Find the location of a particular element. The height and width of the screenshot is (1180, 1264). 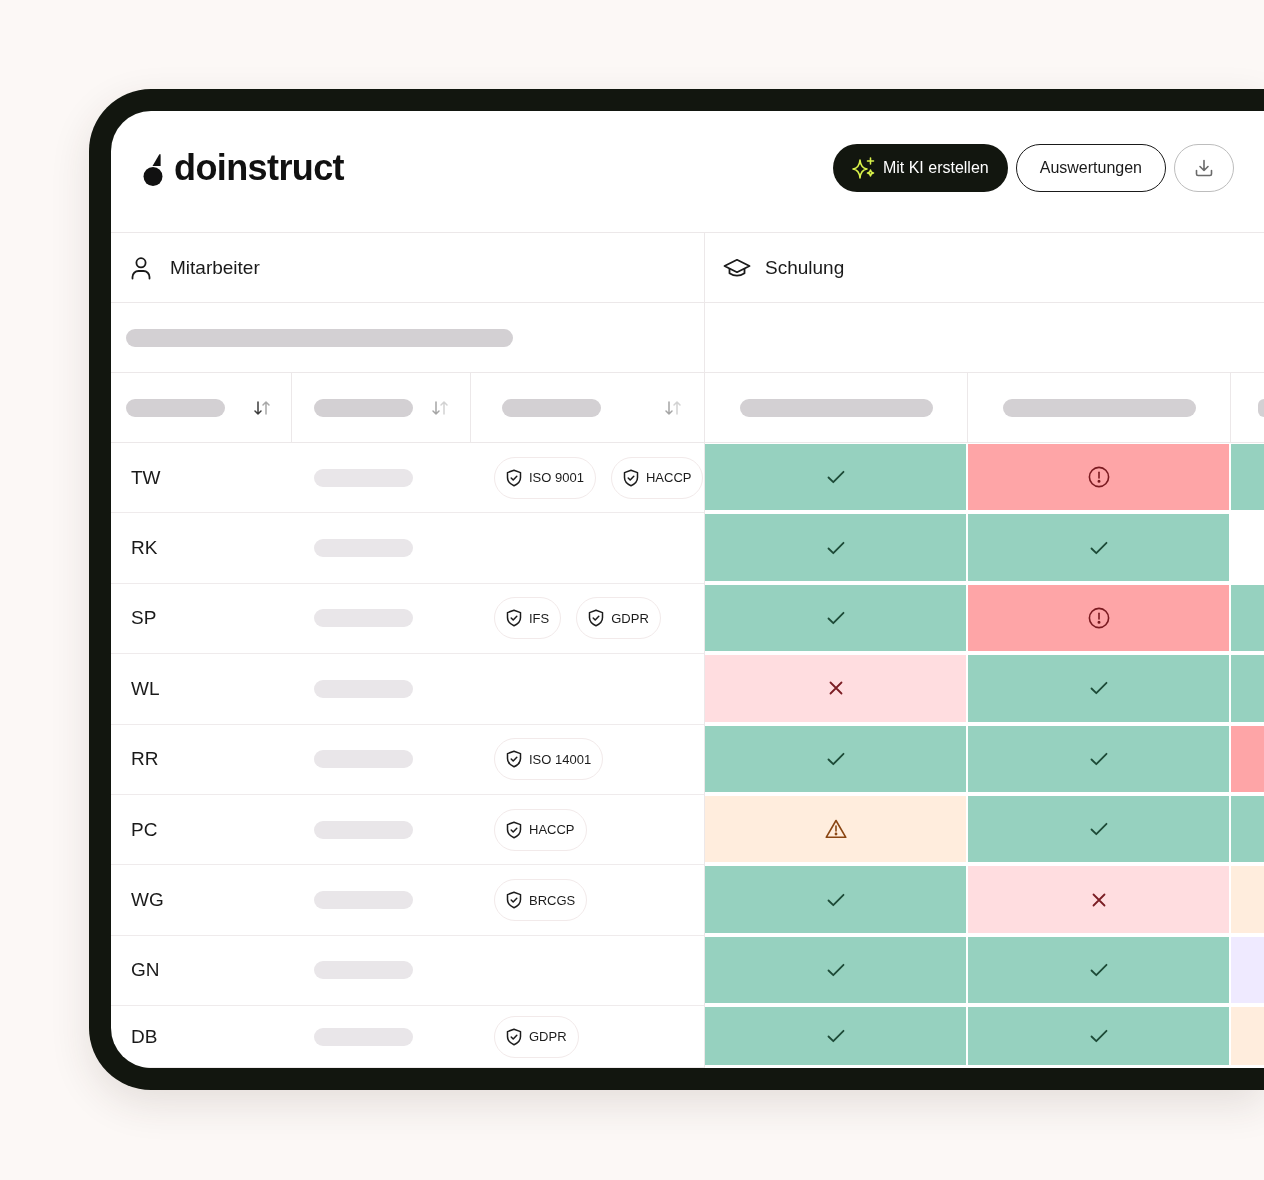

download-icon is located at coordinates (1204, 167).